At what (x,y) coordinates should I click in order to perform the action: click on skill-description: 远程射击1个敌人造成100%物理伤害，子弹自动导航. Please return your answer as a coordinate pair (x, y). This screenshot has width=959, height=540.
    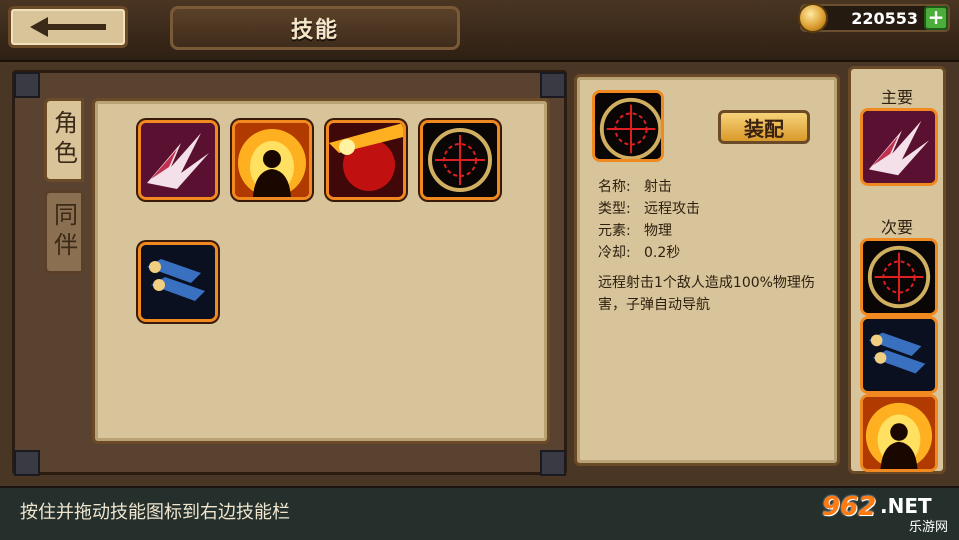
    Looking at the image, I should click on (706, 294).